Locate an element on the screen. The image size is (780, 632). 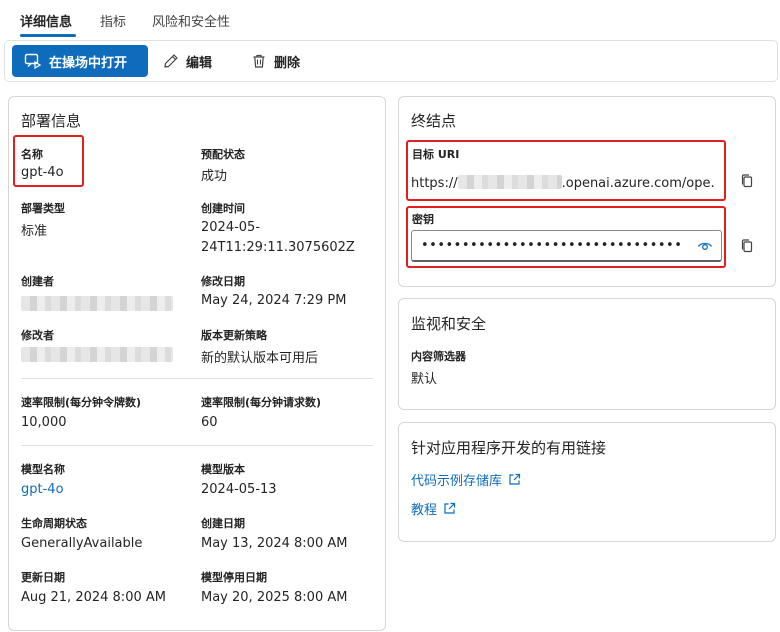
tutorial-link: 教程 is located at coordinates (433, 508).